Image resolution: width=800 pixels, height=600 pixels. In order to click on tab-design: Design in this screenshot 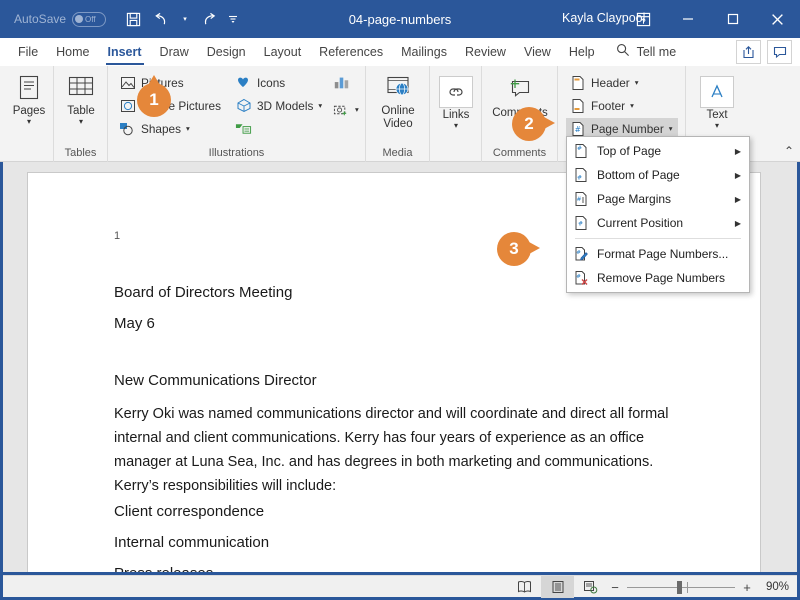, I will do `click(226, 52)`.